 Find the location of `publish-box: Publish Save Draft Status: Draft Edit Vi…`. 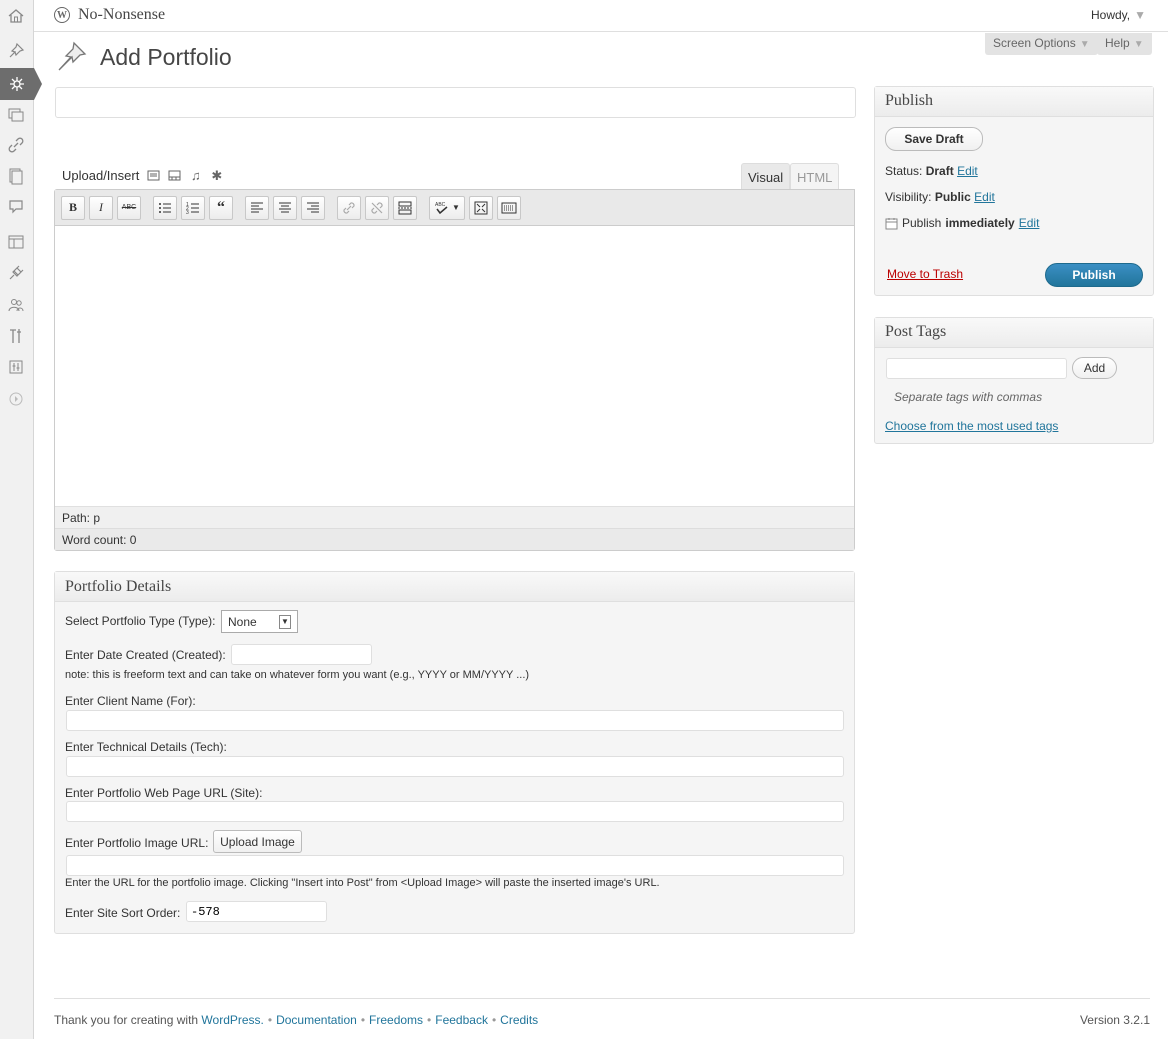

publish-box: Publish Save Draft Status: Draft Edit Vi… is located at coordinates (1014, 191).